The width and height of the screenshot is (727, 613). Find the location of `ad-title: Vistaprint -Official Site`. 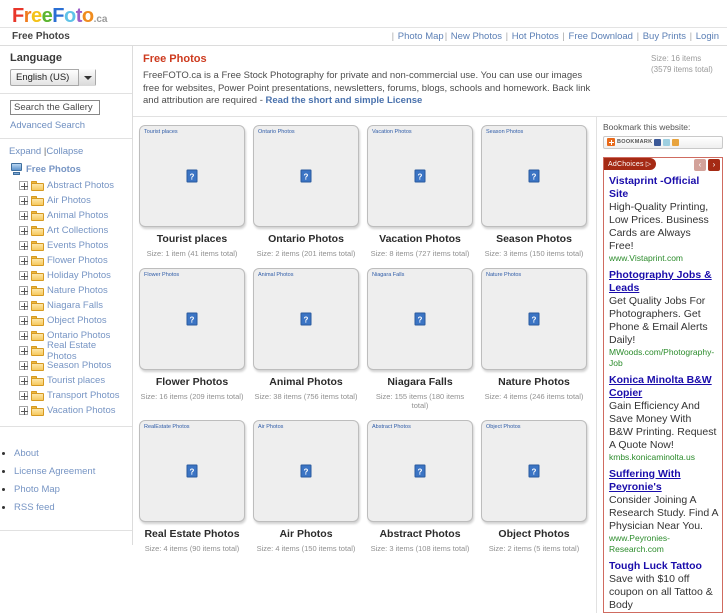

ad-title: Vistaprint -Official Site is located at coordinates (663, 188).